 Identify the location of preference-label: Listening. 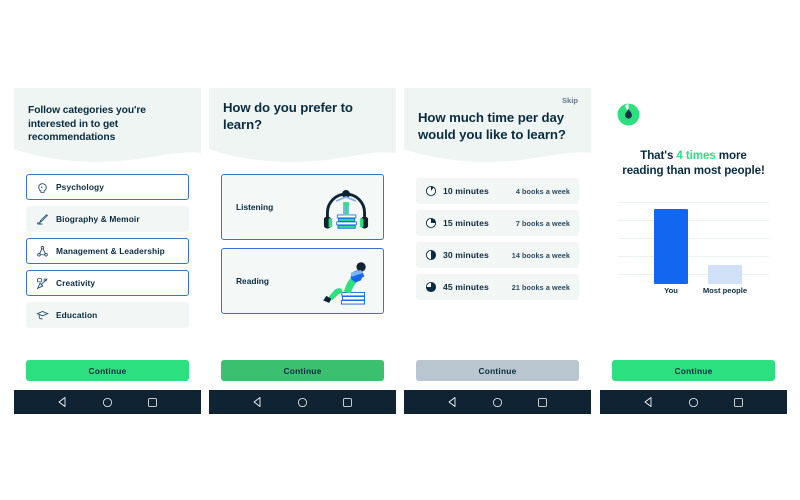
(255, 207).